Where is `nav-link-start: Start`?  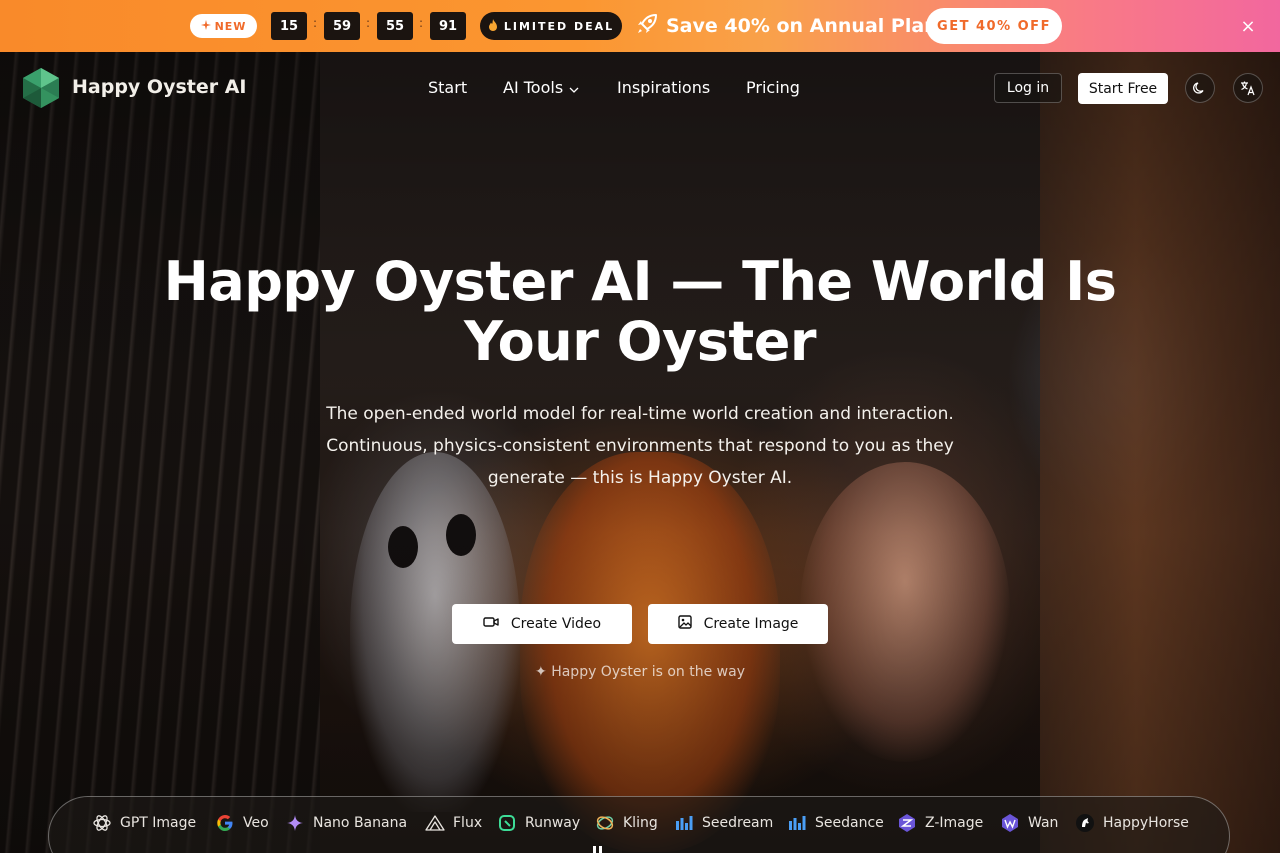 nav-link-start: Start is located at coordinates (447, 87).